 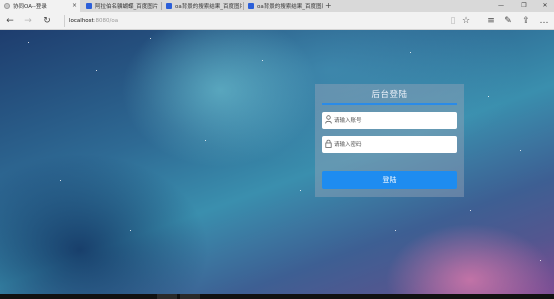 I want to click on login-card: 后台登陆 登陆, so click(x=389, y=140).